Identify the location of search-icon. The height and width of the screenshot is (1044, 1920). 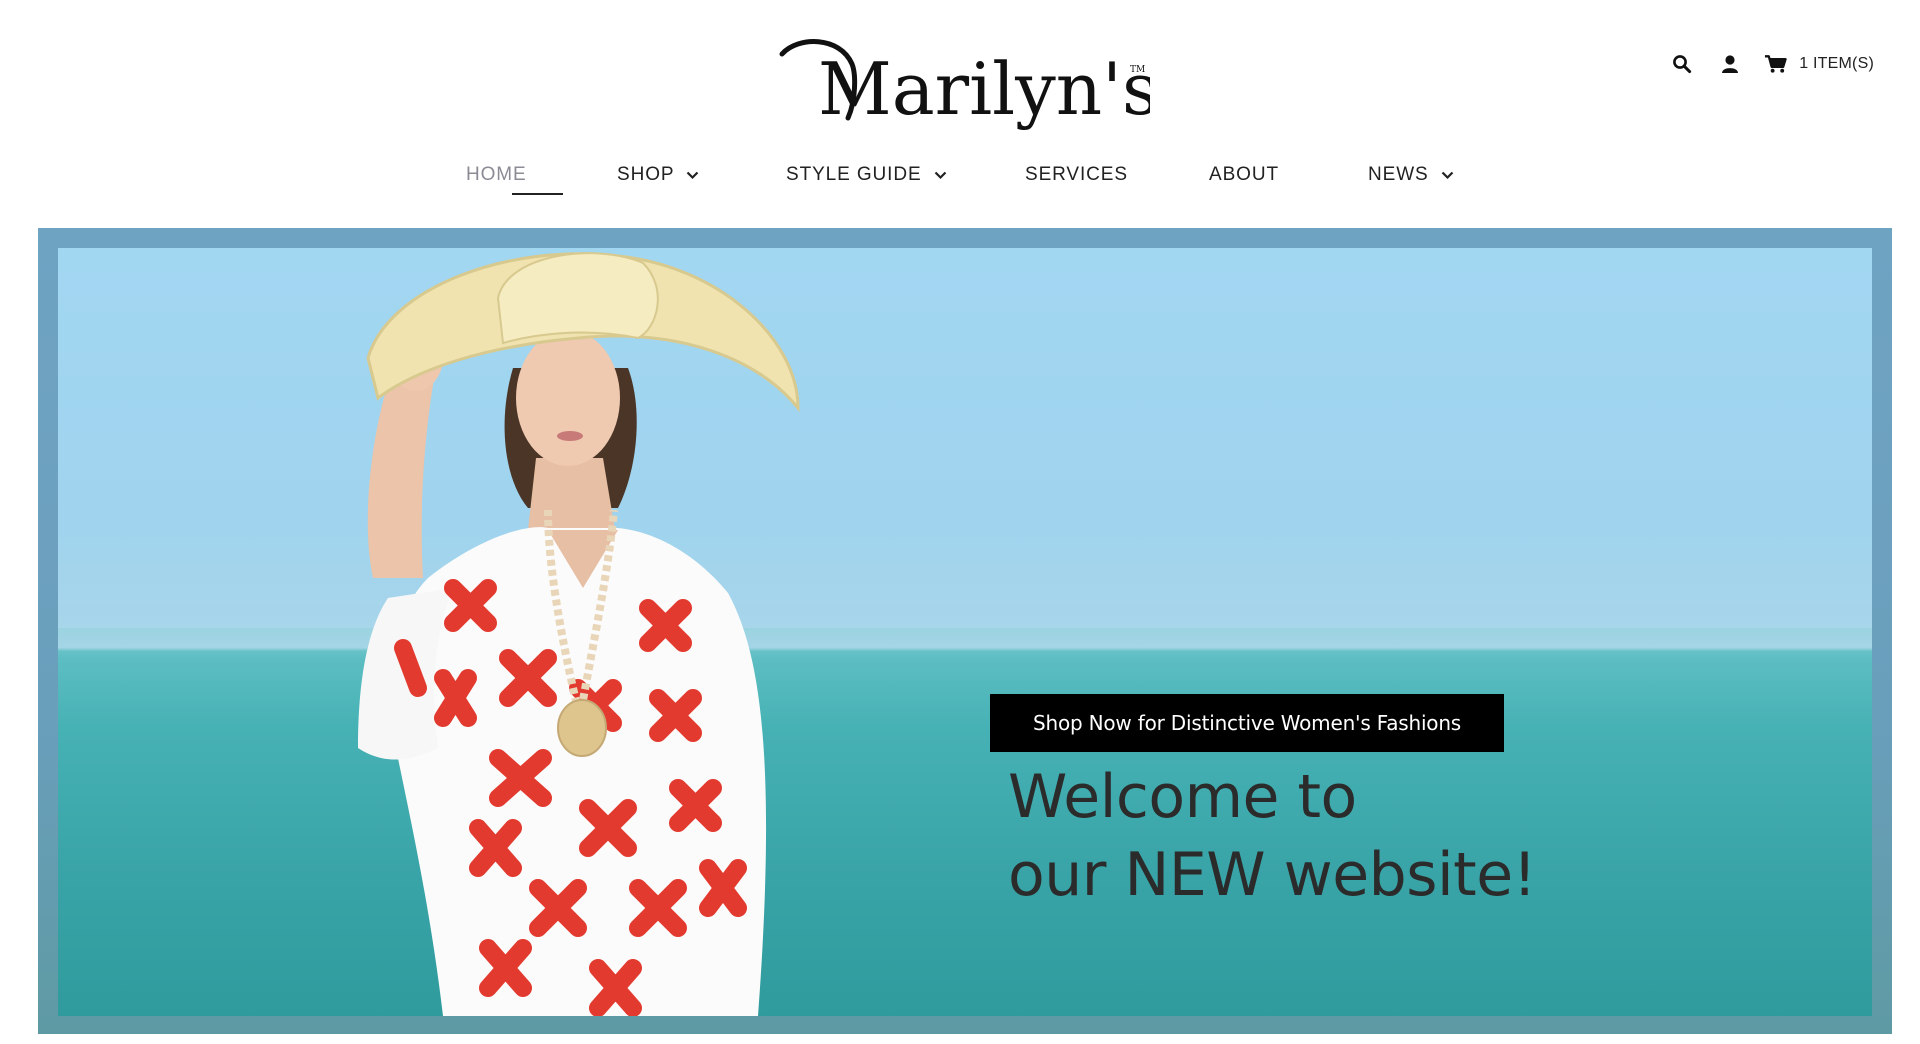
(1682, 64).